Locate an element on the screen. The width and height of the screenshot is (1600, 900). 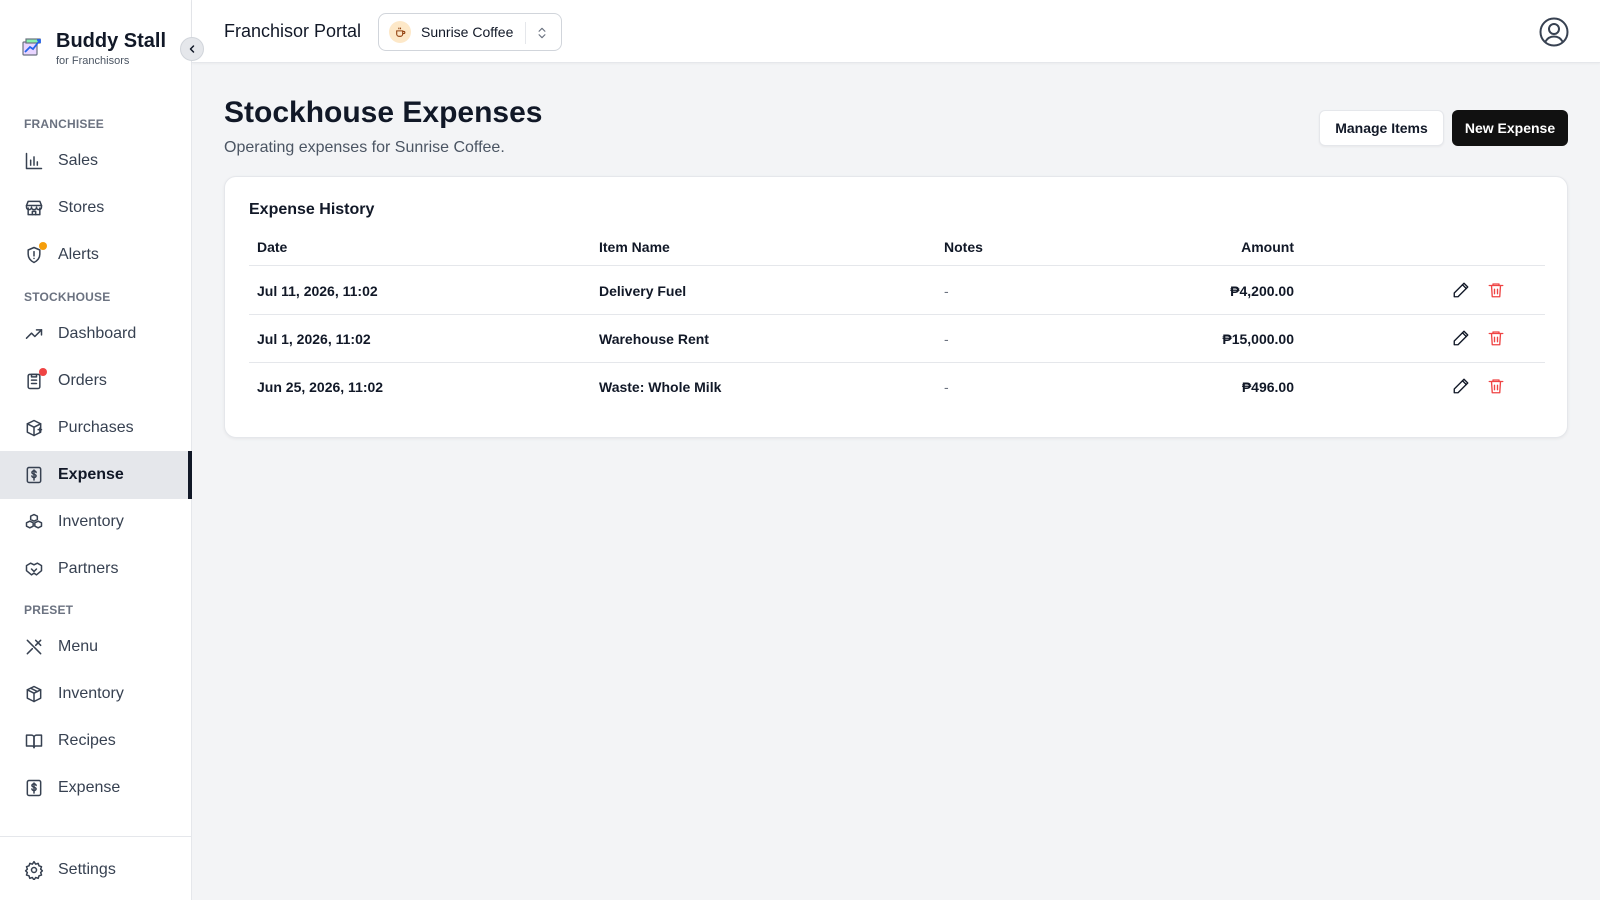
sidebar-item-sales: Sales is located at coordinates (96, 161).